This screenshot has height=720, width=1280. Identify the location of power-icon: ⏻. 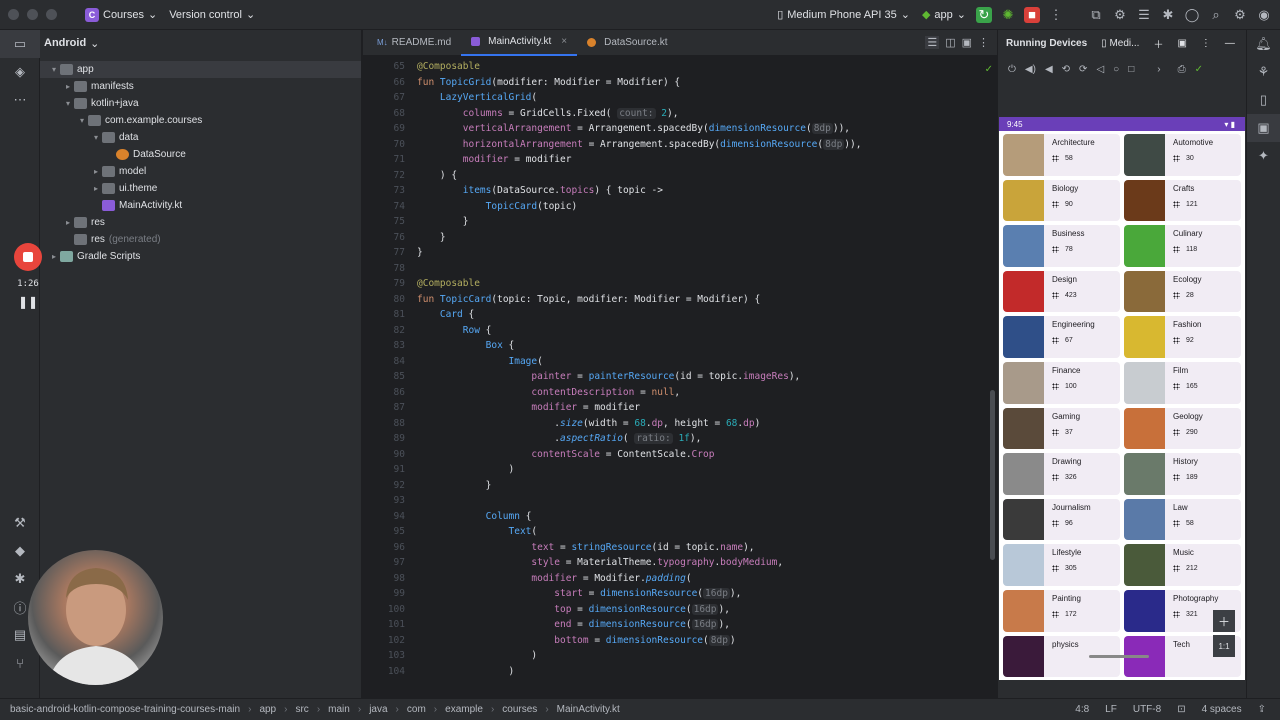
(1012, 69).